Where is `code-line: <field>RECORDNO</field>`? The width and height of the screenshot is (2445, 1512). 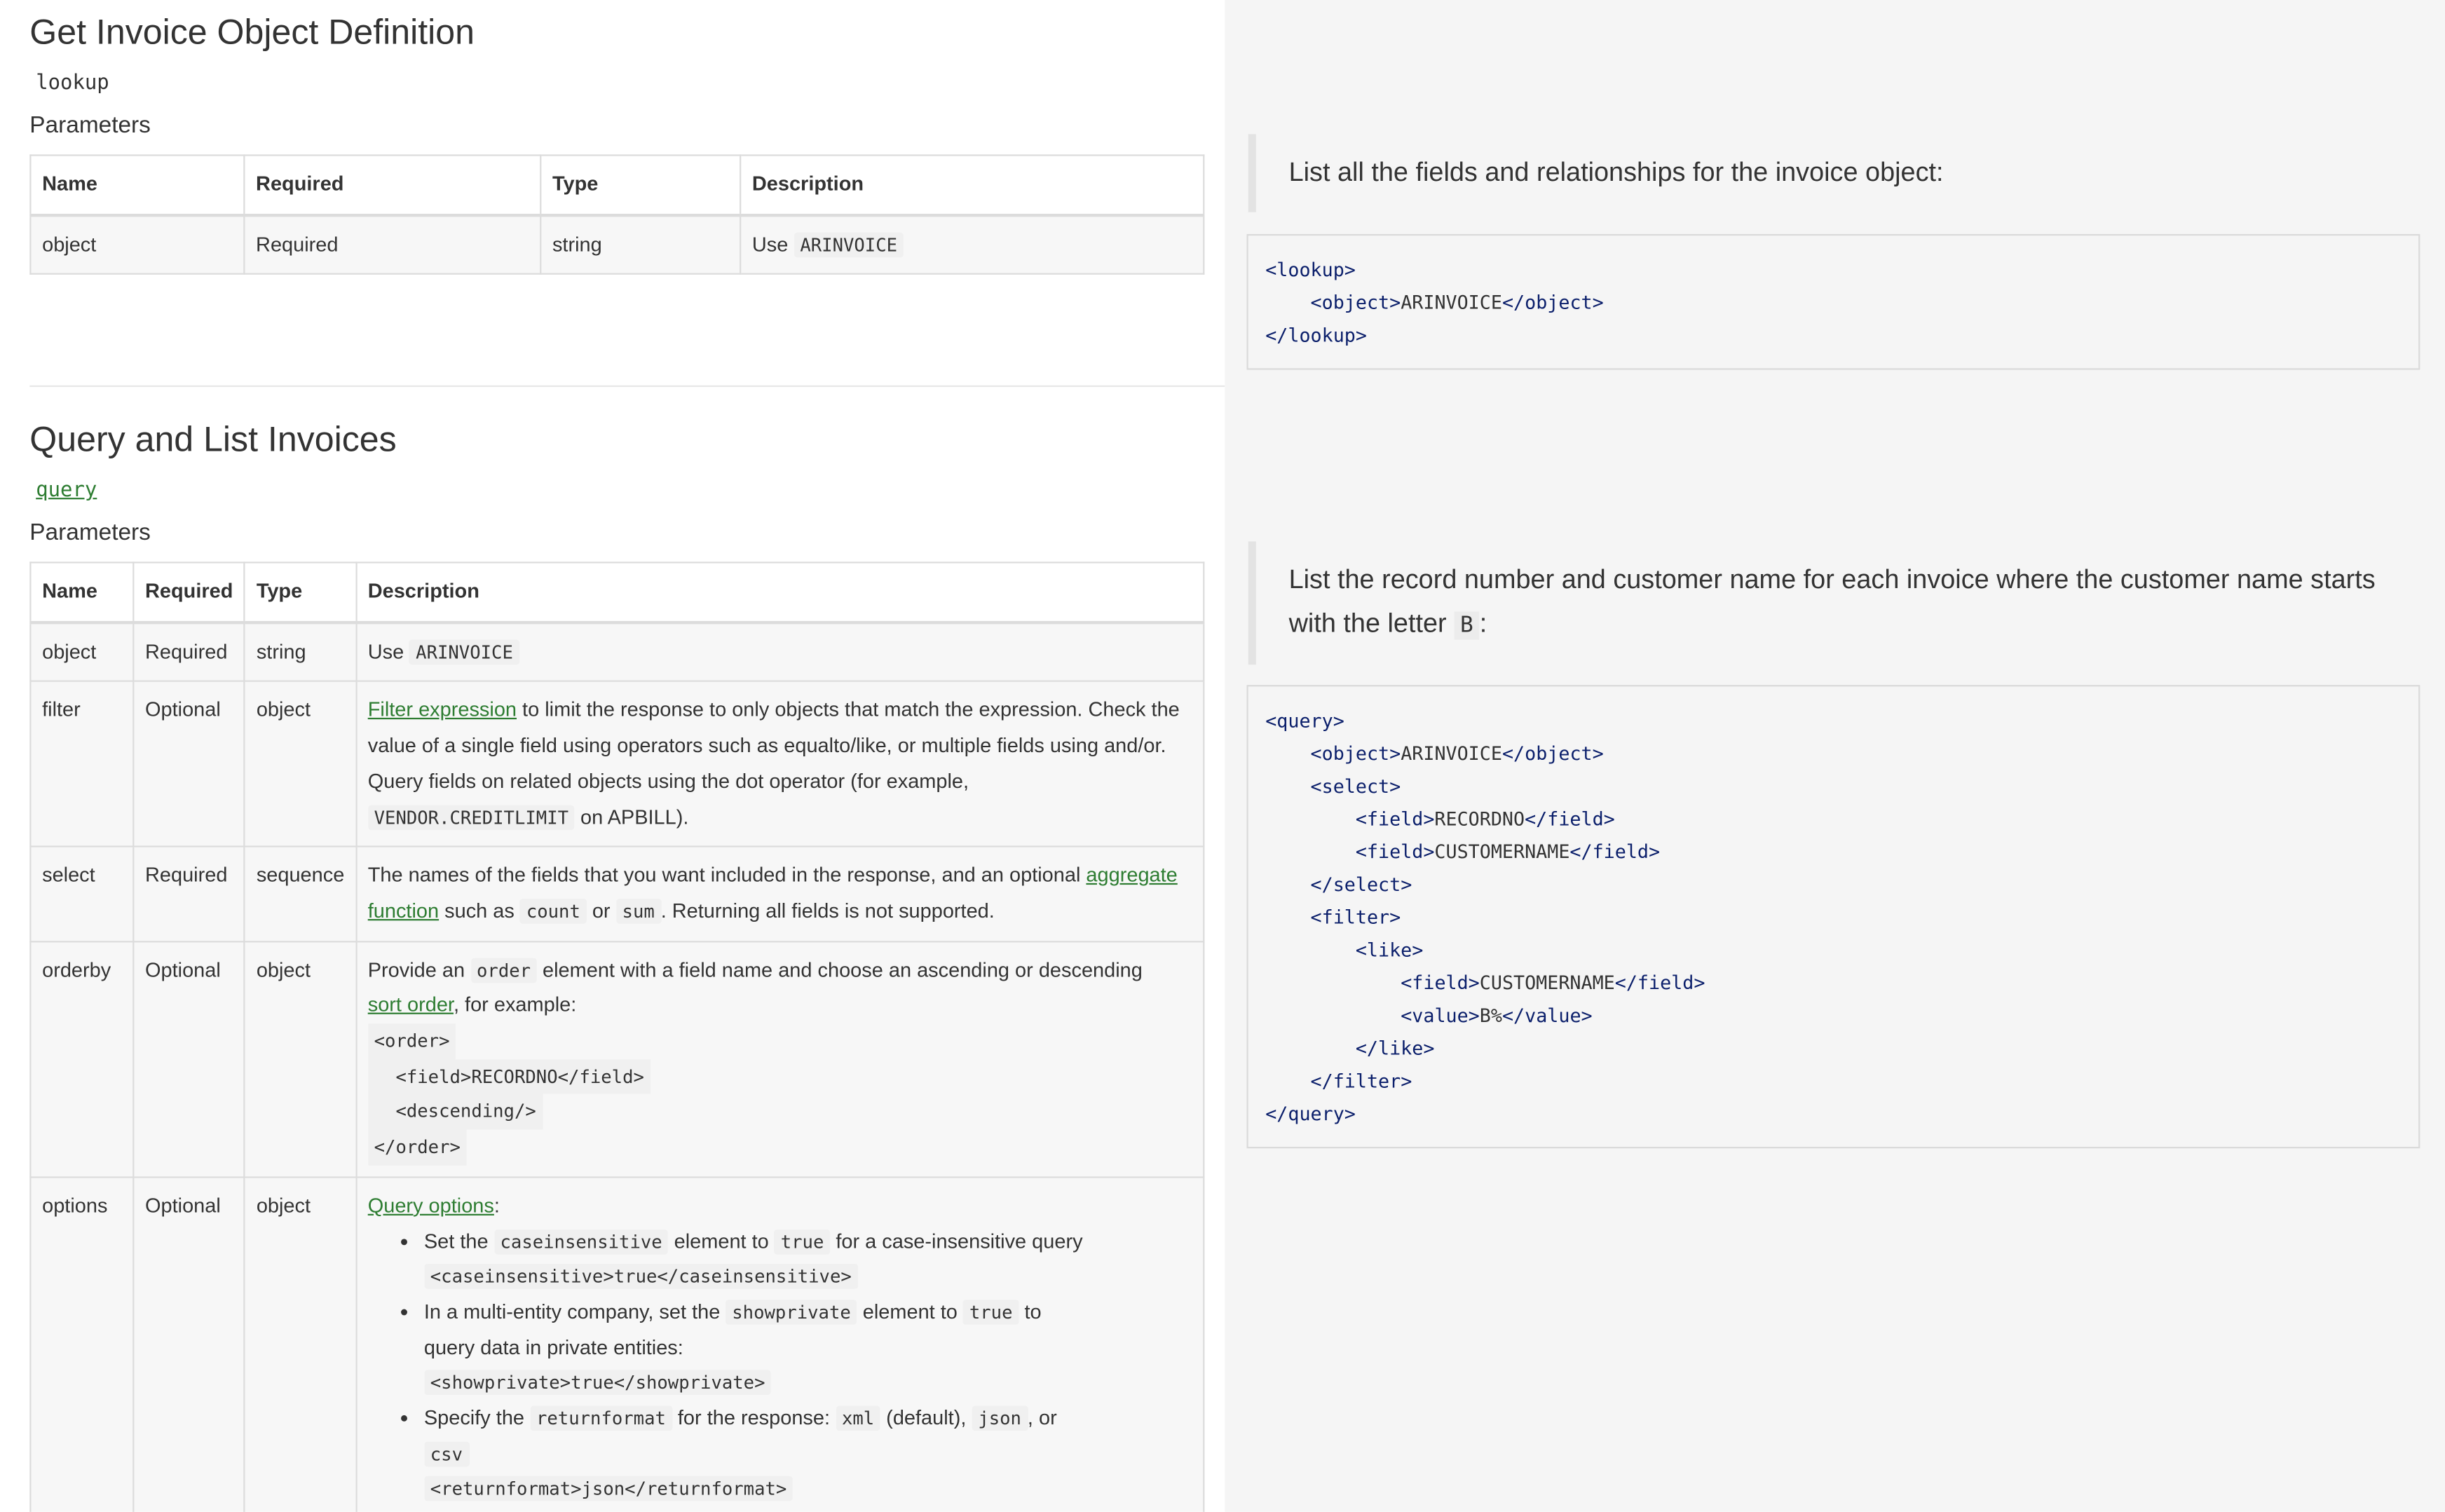 code-line: <field>RECORDNO</field> is located at coordinates (1485, 820).